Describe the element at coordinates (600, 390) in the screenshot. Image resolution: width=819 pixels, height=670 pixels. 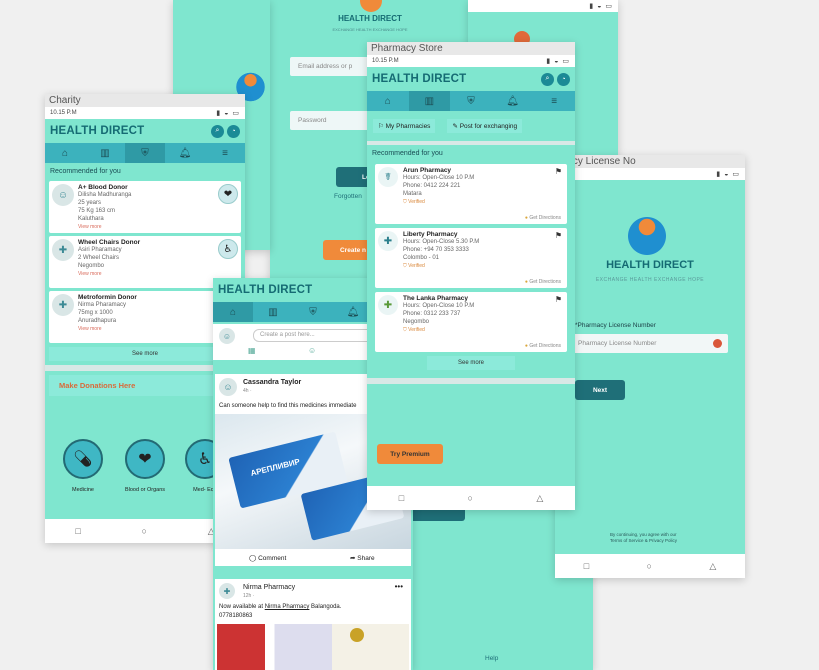
I see `next-button: Next` at that location.